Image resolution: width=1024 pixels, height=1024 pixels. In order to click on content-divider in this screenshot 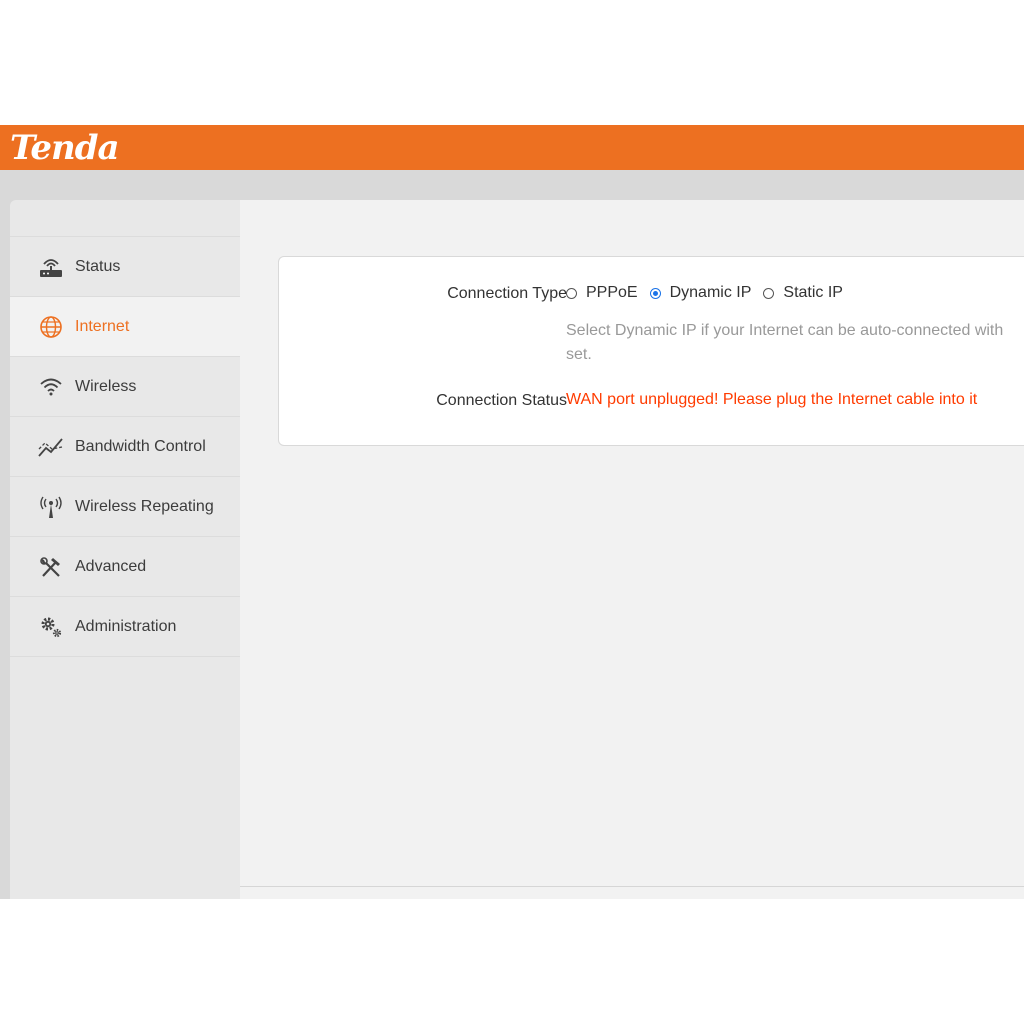, I will do `click(632, 886)`.